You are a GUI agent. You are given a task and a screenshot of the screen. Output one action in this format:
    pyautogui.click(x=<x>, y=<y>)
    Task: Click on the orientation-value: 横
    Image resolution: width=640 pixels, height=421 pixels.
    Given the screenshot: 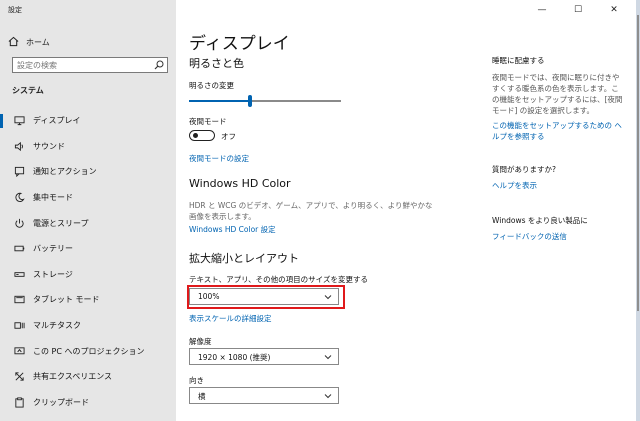 What is the action you would take?
    pyautogui.click(x=202, y=396)
    